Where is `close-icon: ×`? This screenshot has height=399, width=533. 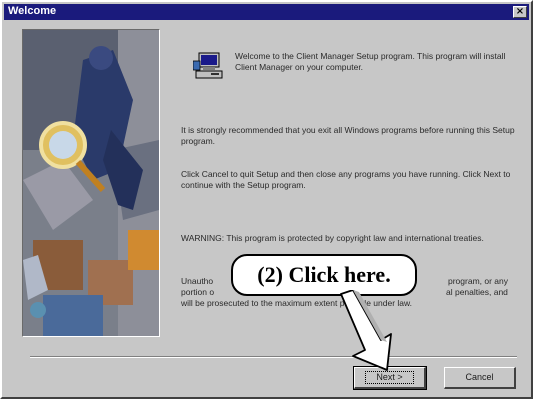 close-icon: × is located at coordinates (520, 11).